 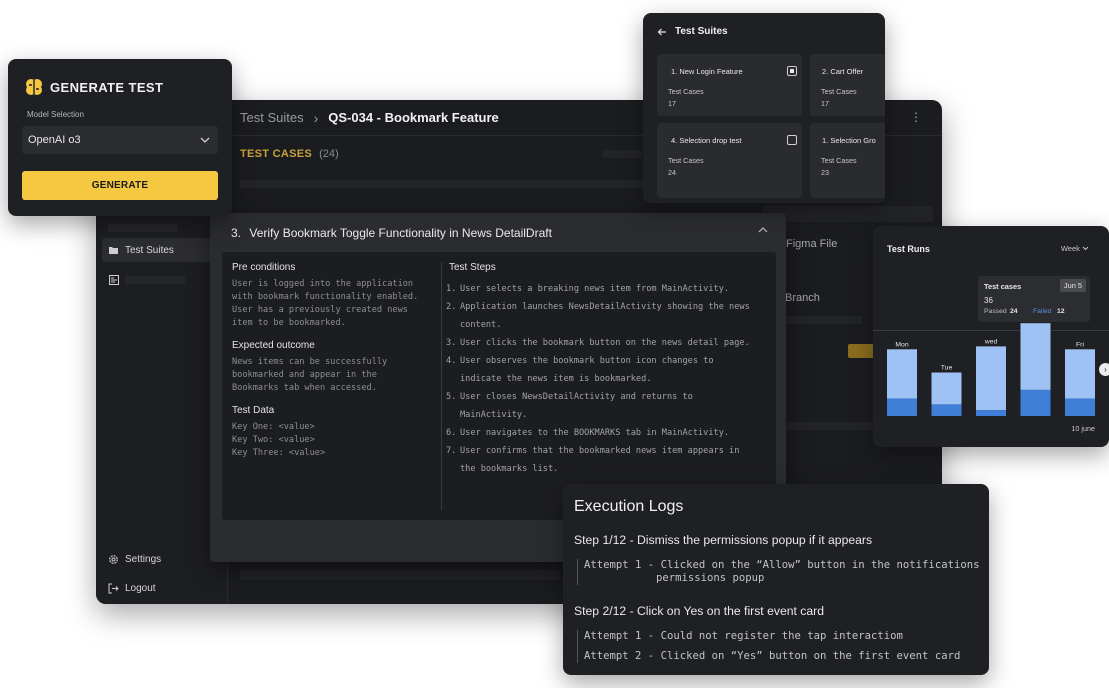 I want to click on generate-button: GENERATE, so click(x=120, y=185).